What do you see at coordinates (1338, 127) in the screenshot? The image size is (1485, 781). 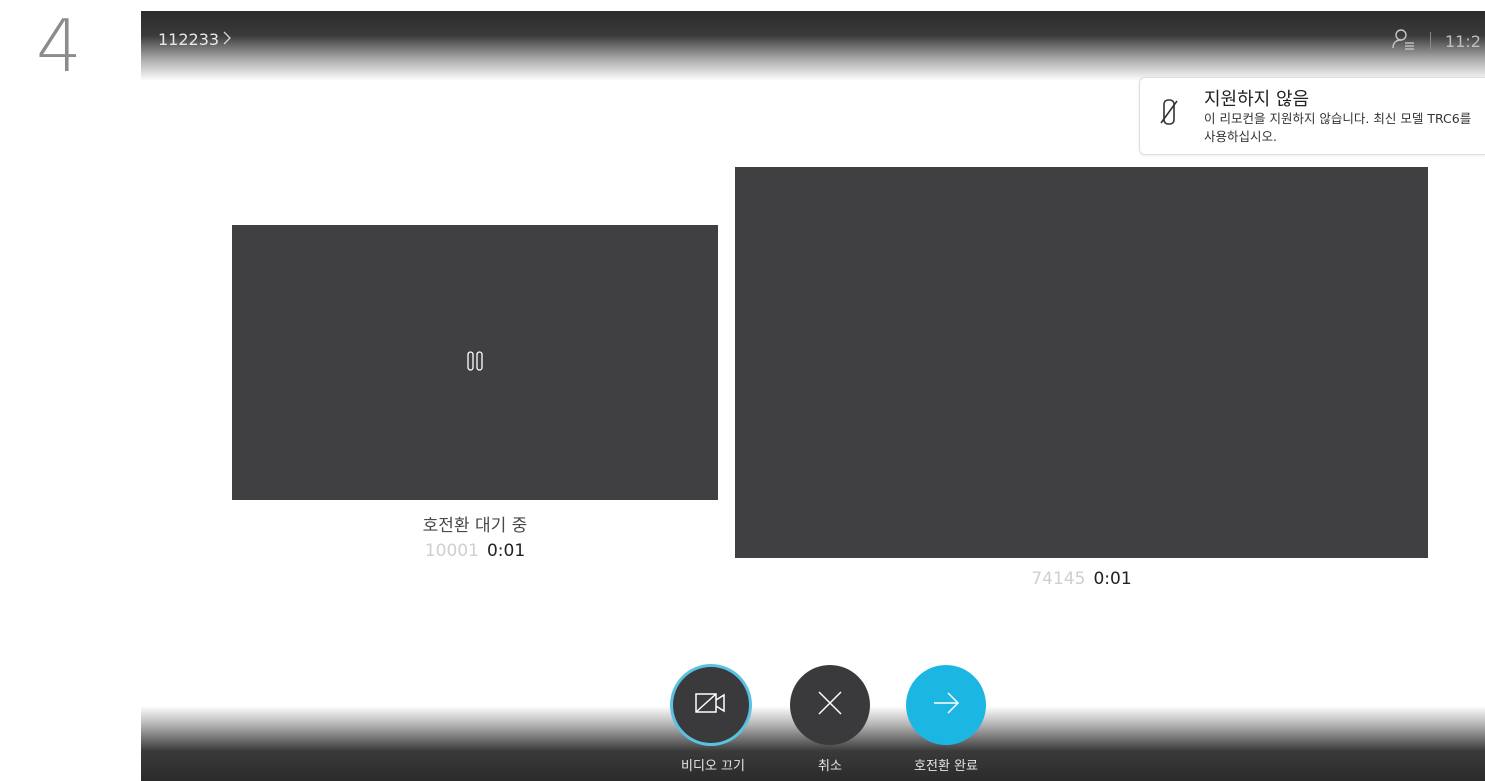 I see `notification-body: 이 리모컨을 지원하지 않습니다. 최신 모델 TRC6를 사용하십시오.` at bounding box center [1338, 127].